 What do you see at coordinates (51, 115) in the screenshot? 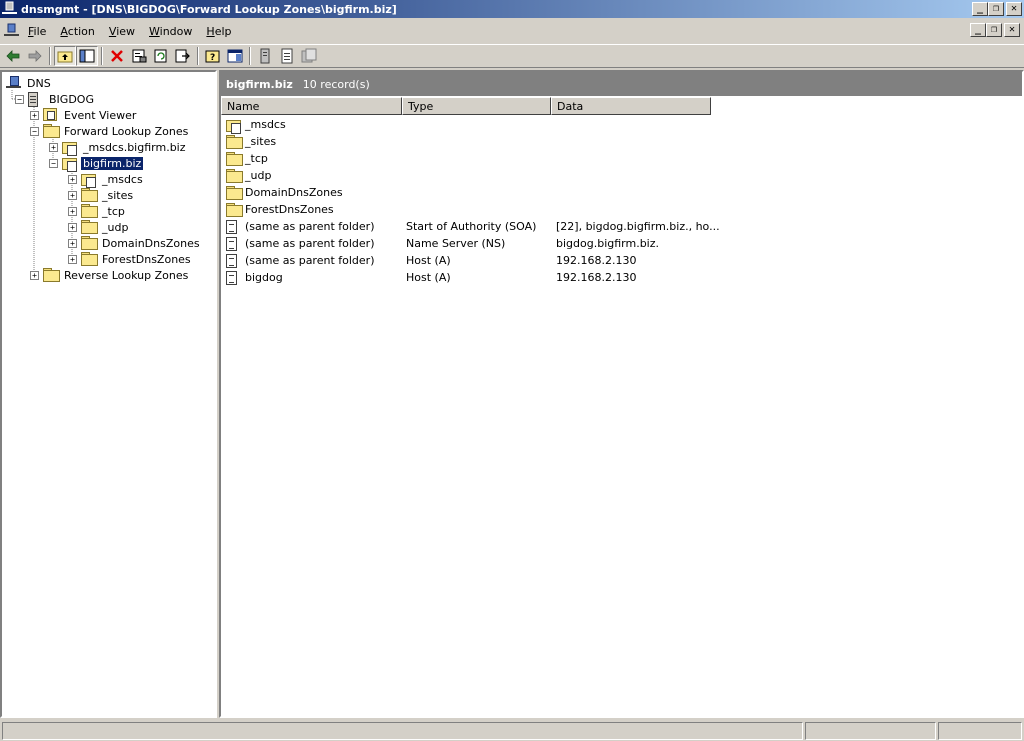
I see `event-viewer-icon` at bounding box center [51, 115].